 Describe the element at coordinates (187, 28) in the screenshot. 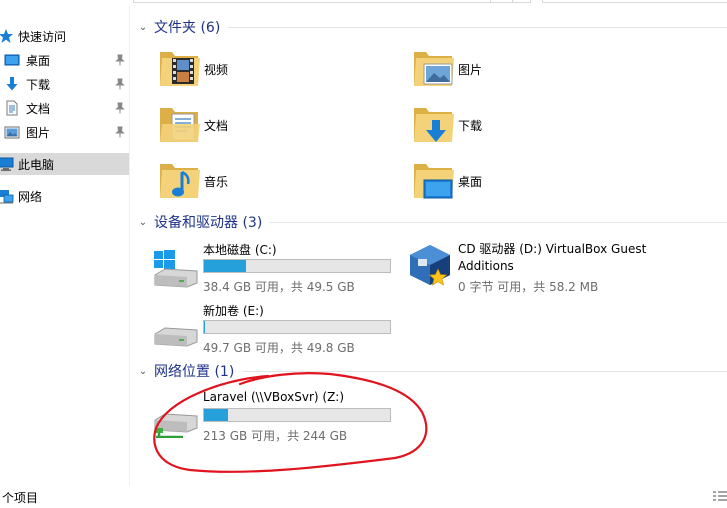

I see `group-title: 文件夹 (6)` at that location.